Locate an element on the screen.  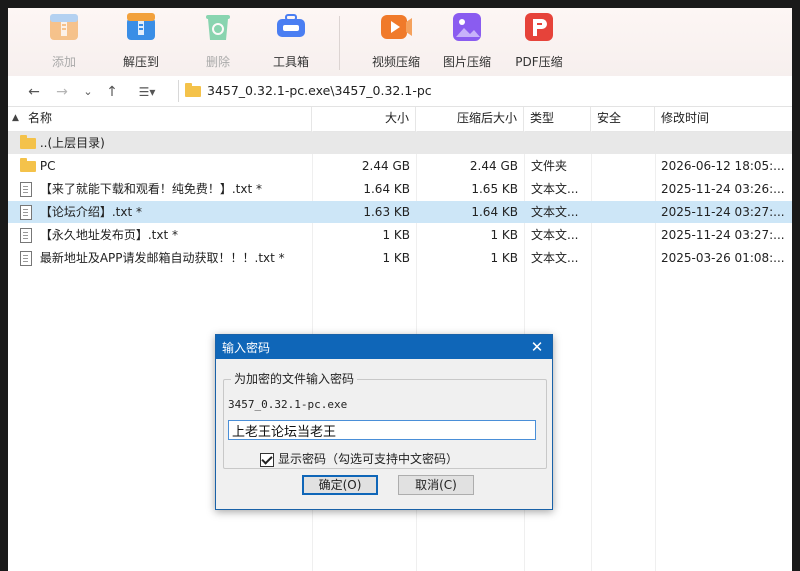
add-label: 添加 is located at coordinates (63, 62).